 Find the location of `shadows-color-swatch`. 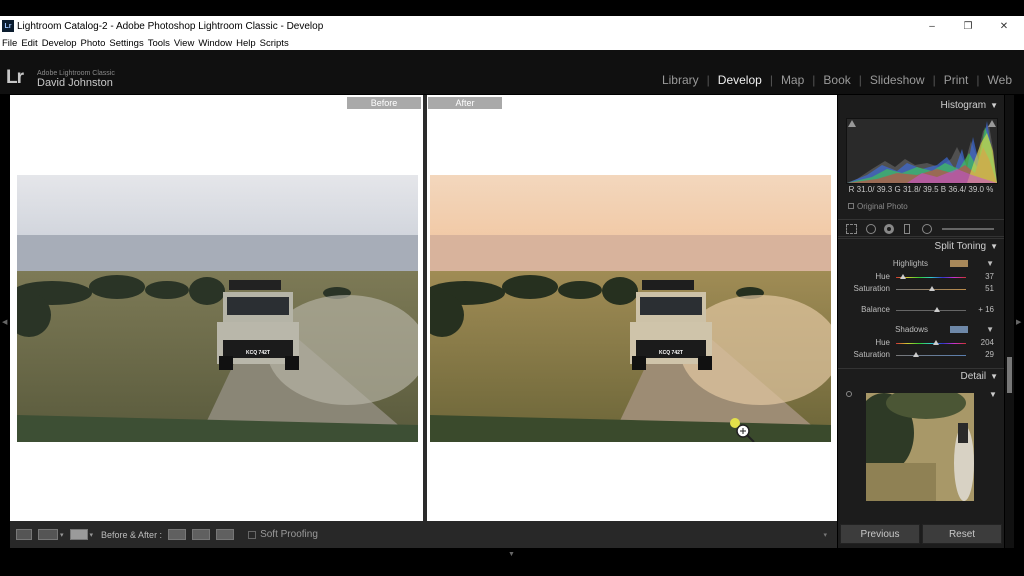

shadows-color-swatch is located at coordinates (959, 329).